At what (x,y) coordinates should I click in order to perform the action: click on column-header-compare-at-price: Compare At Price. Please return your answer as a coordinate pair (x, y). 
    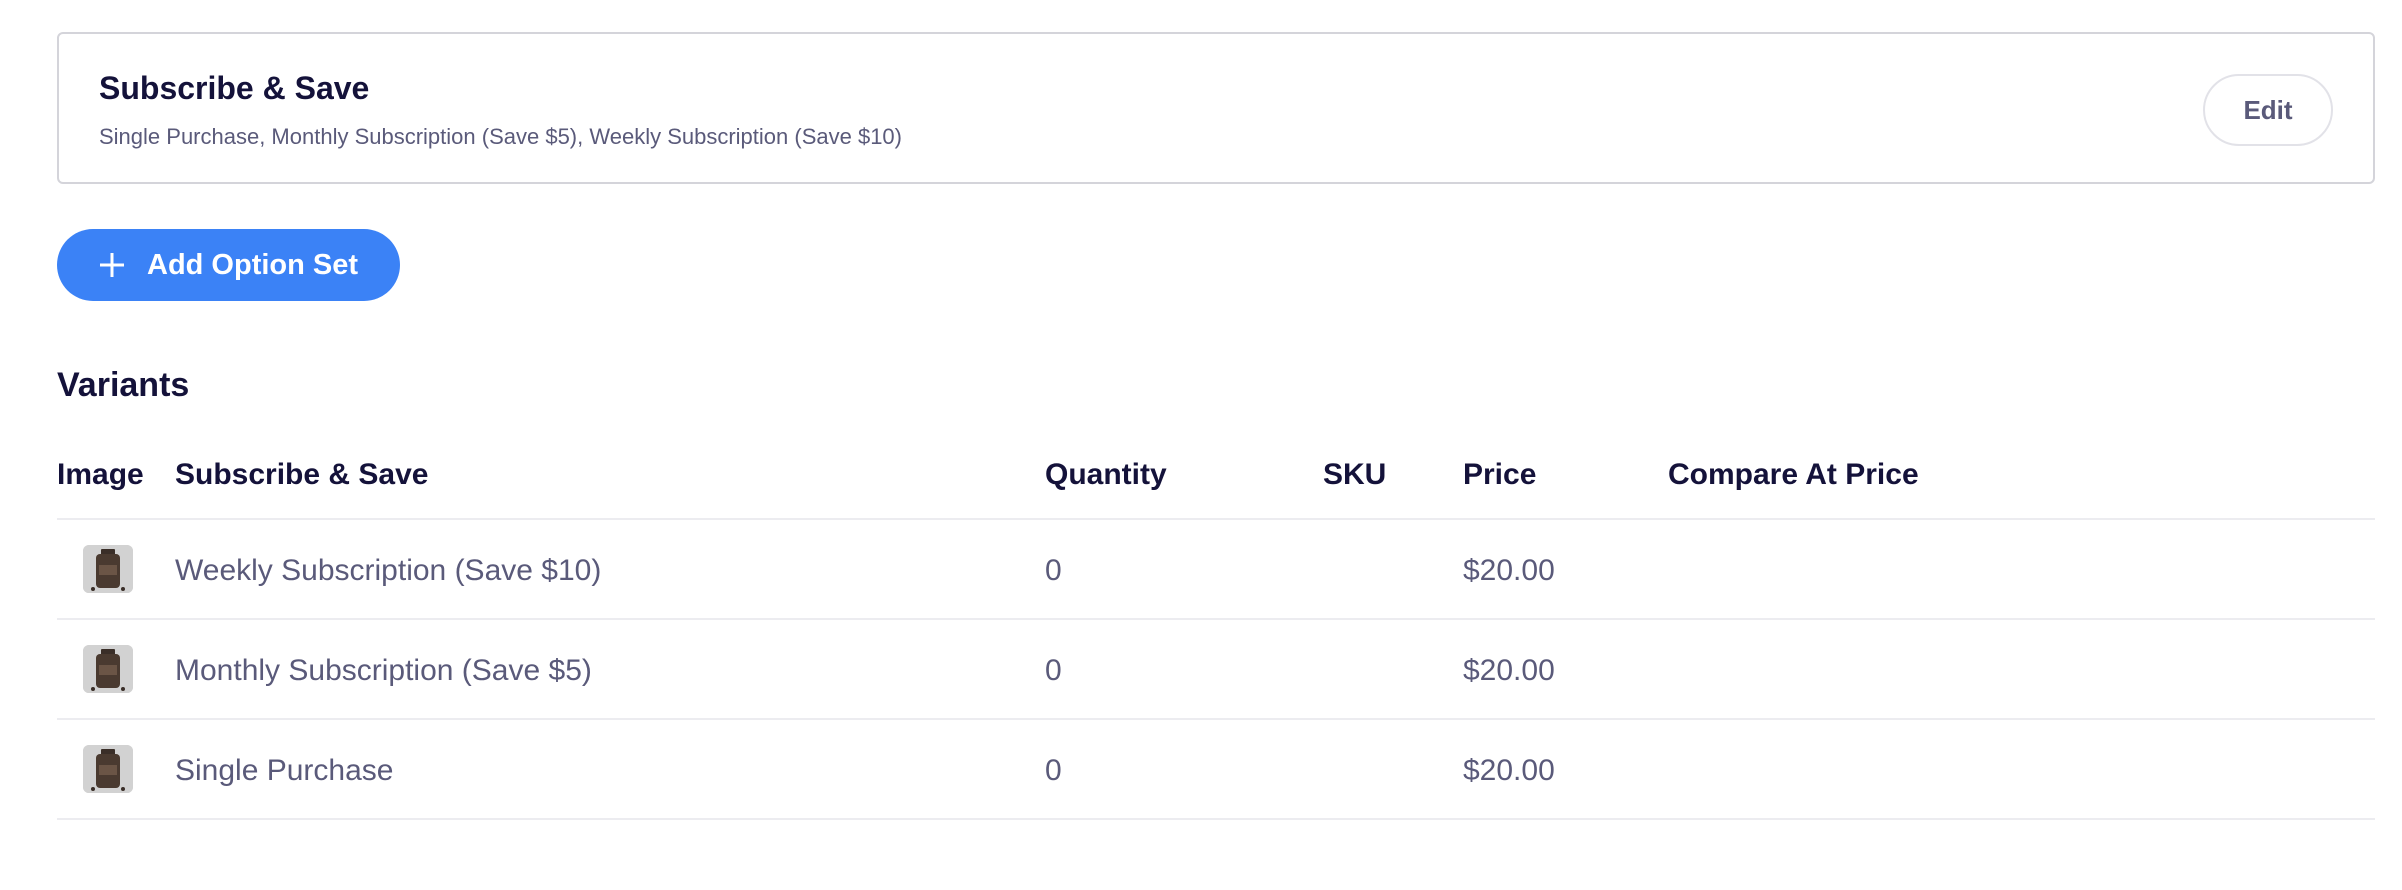
    Looking at the image, I should click on (1793, 474).